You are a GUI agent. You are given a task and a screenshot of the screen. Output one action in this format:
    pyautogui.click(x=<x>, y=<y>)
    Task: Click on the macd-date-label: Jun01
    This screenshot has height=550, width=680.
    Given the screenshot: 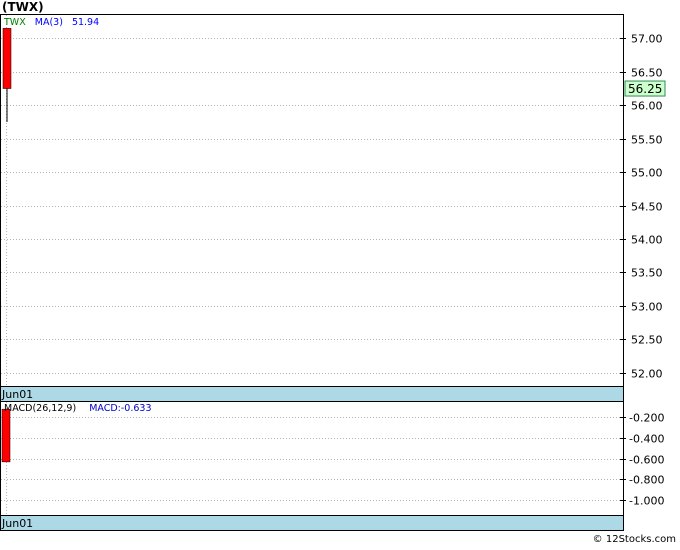 What is the action you would take?
    pyautogui.click(x=17, y=523)
    